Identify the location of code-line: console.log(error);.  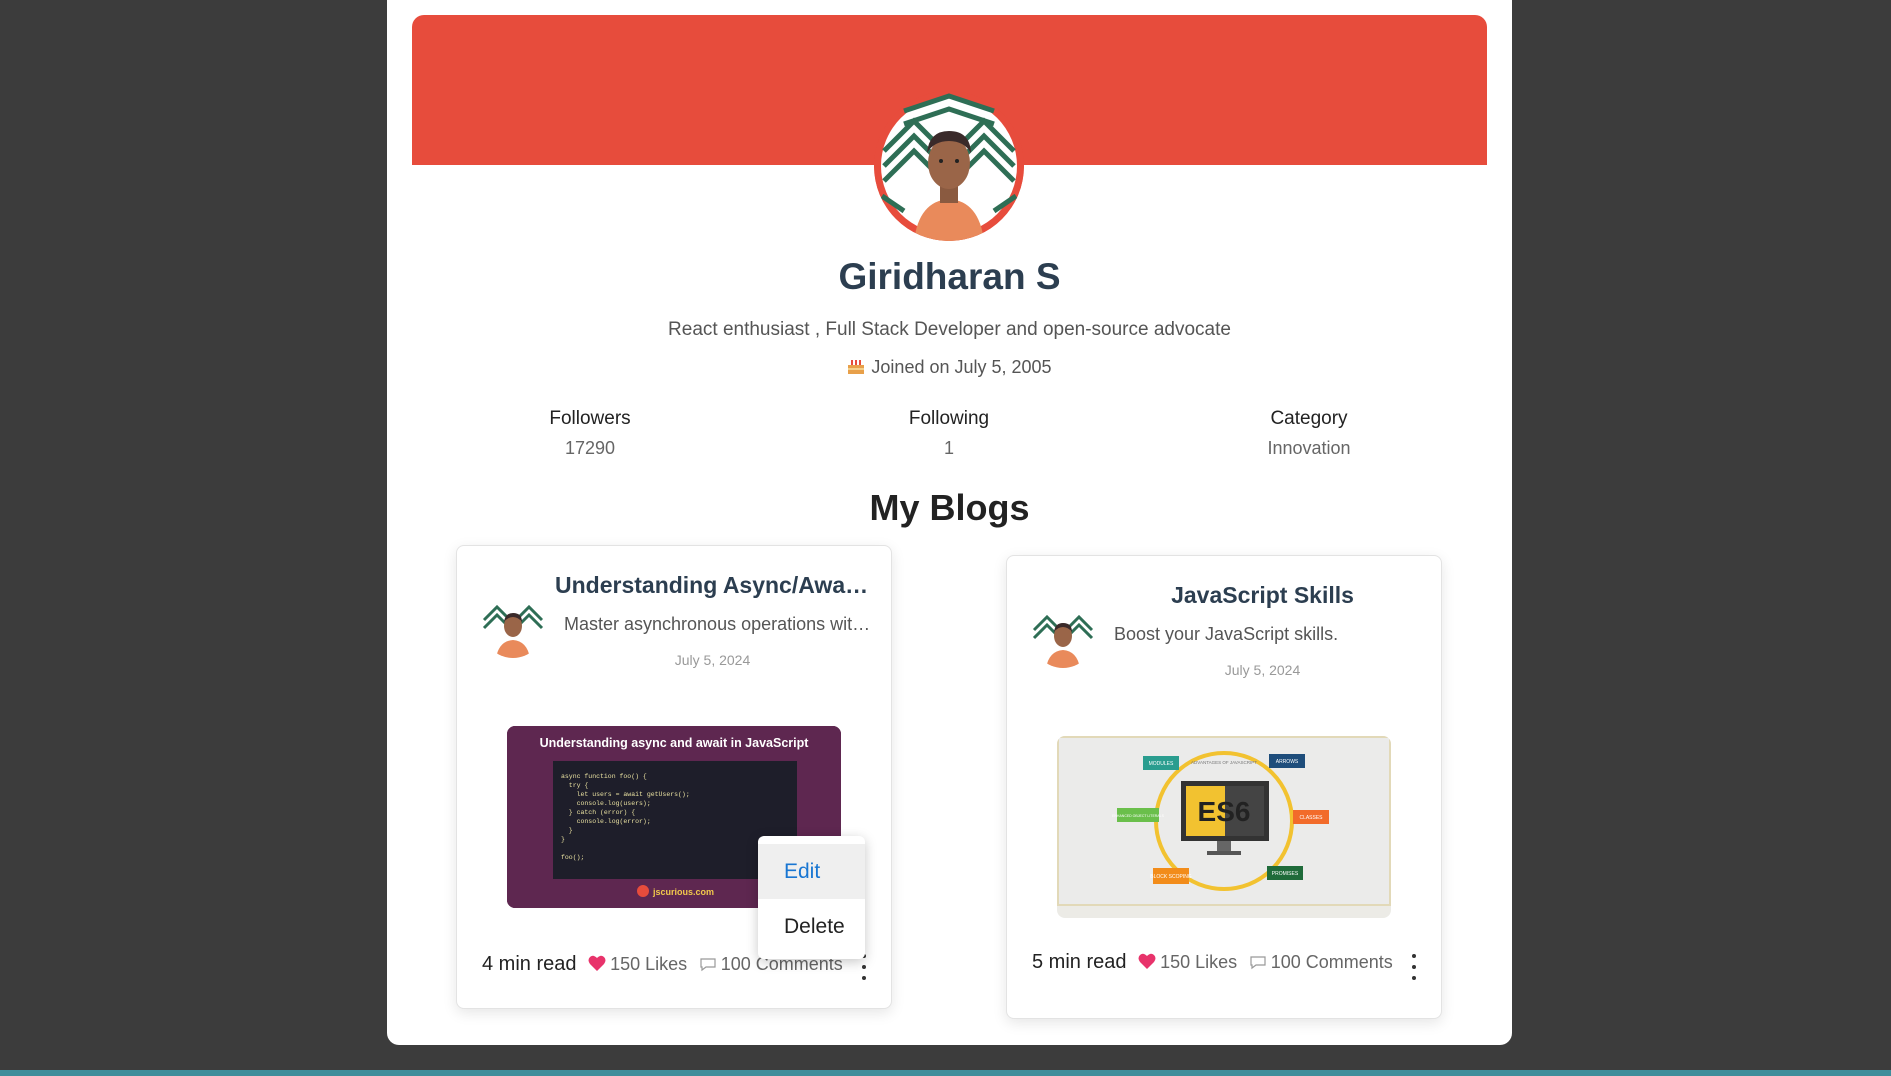
(606, 821).